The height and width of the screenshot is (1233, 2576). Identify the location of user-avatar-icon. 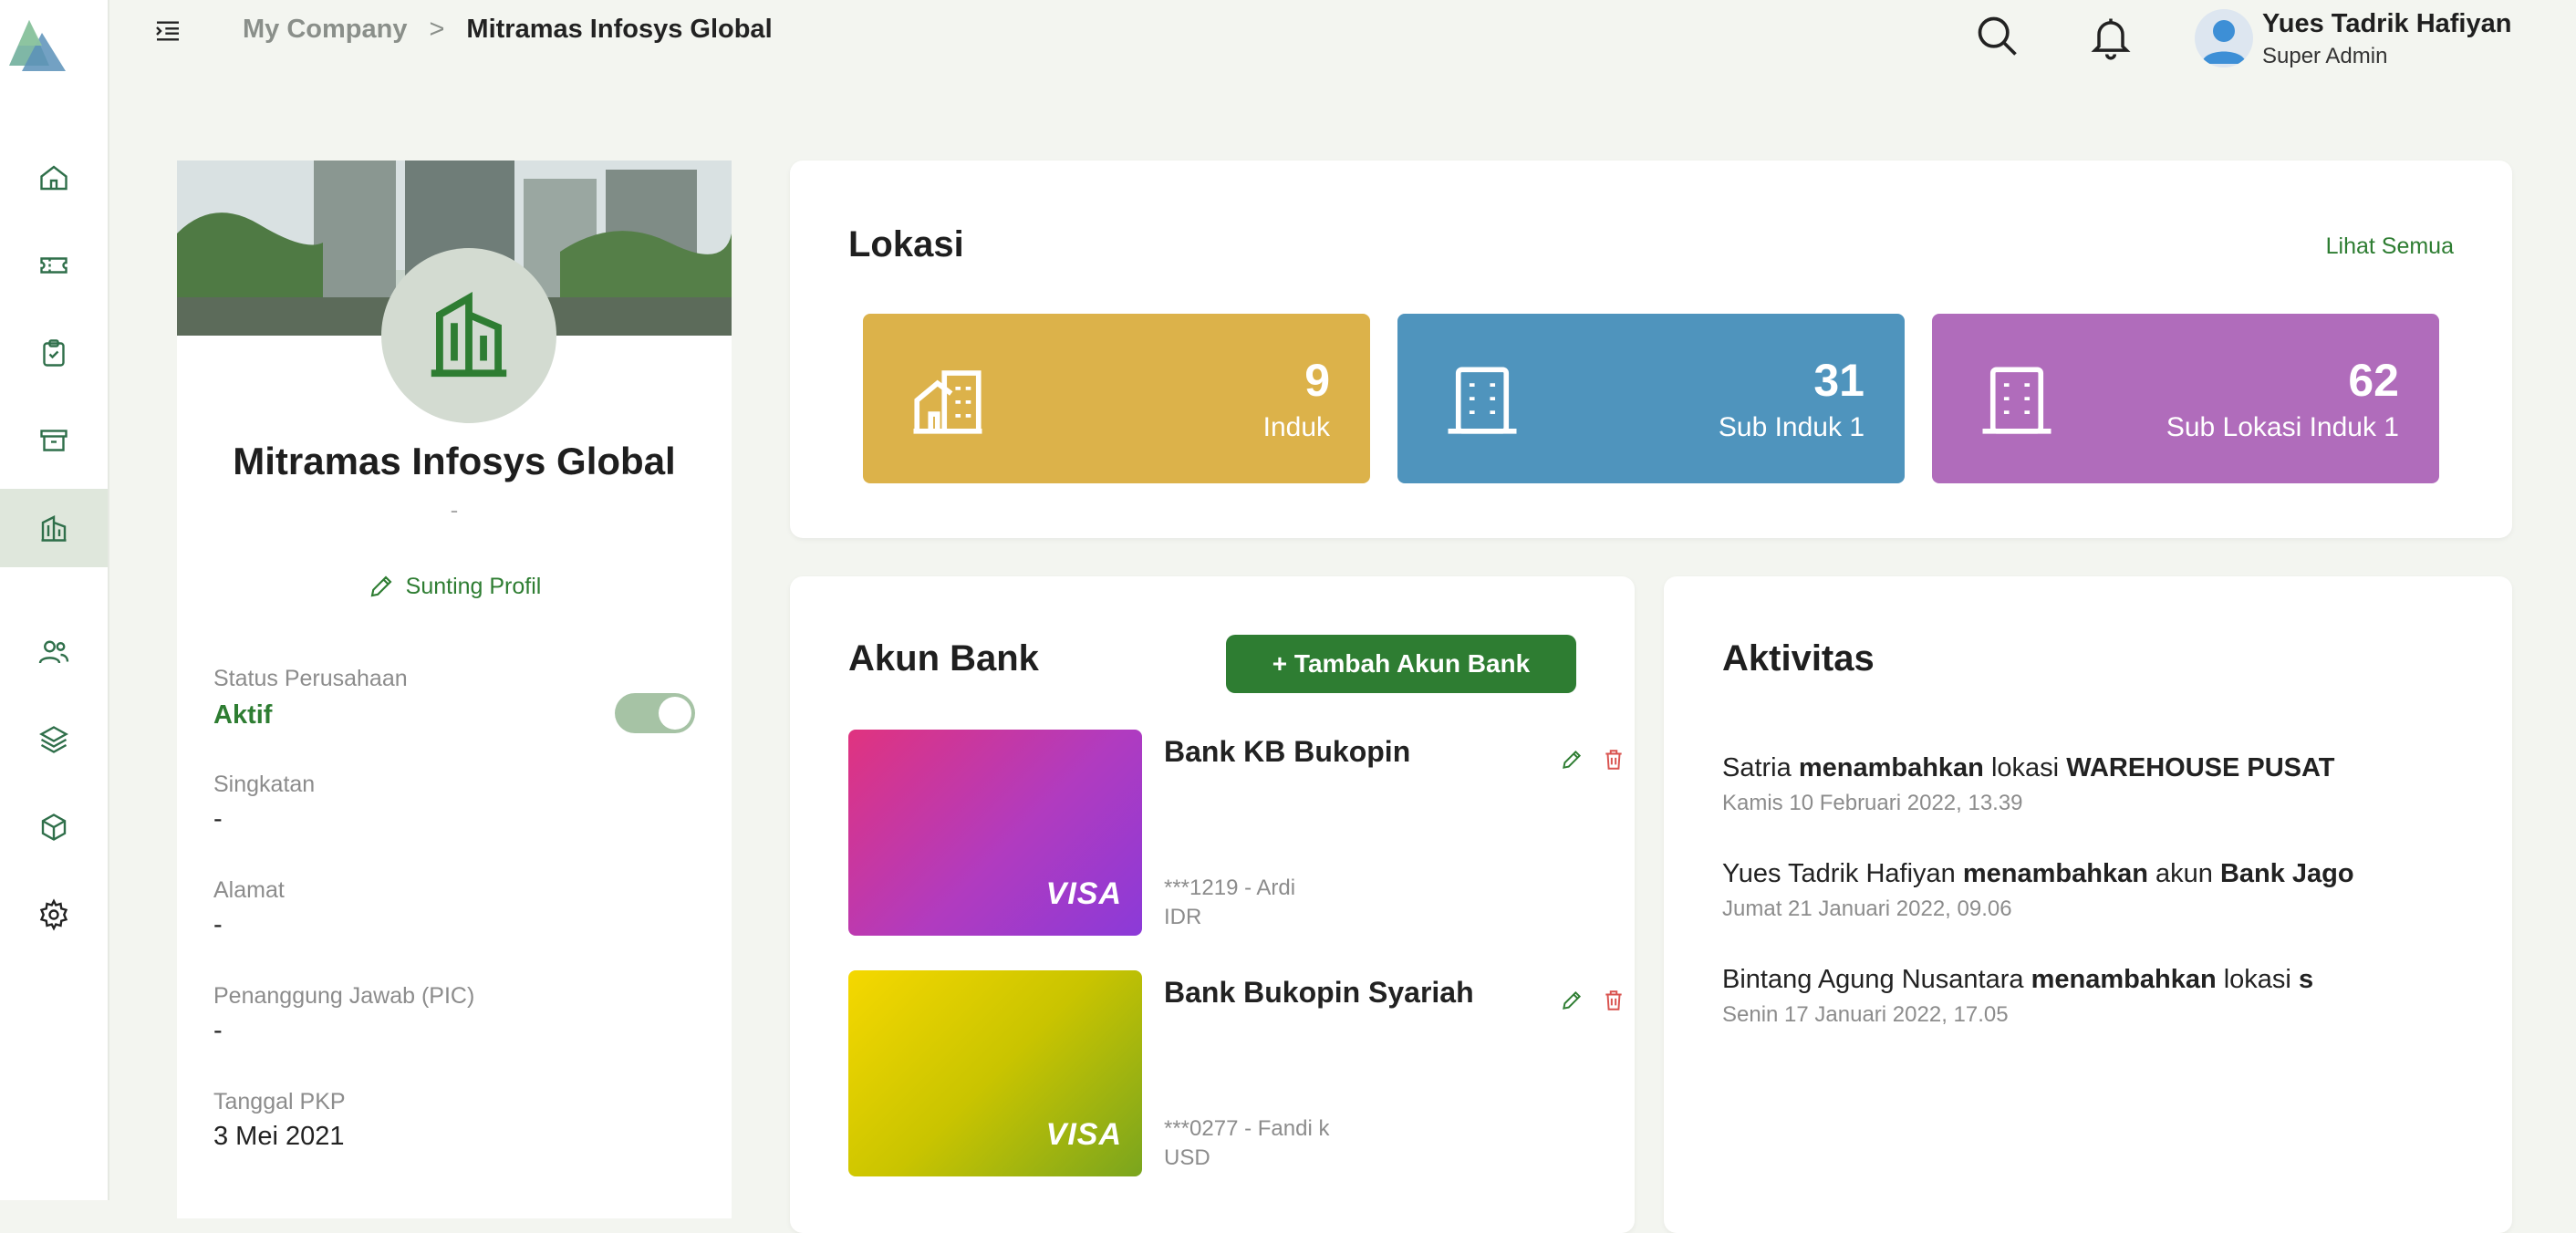
(2224, 42).